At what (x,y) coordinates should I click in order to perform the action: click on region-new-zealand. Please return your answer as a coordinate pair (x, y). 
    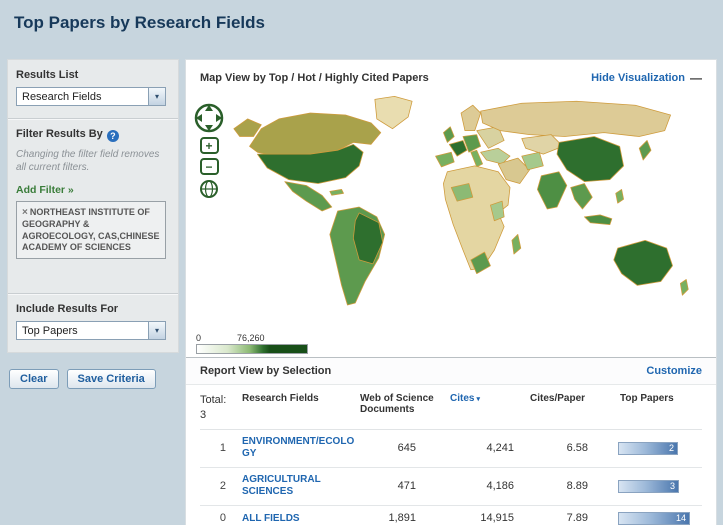
    Looking at the image, I should click on (684, 287).